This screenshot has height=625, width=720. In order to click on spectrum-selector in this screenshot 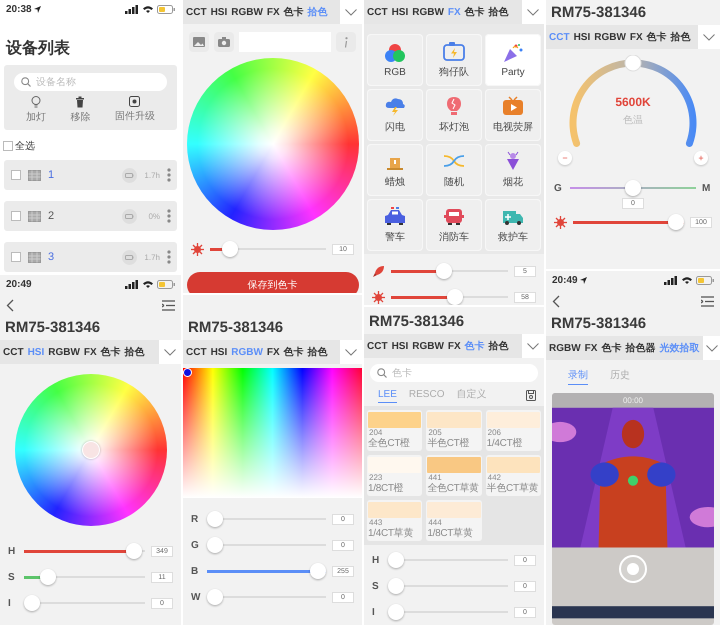, I will do `click(187, 372)`.